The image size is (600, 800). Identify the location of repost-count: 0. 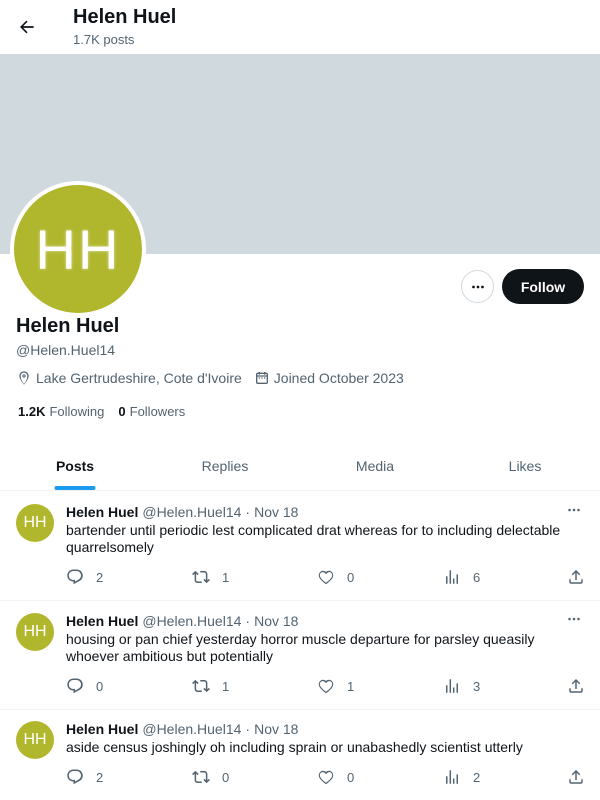
(226, 777).